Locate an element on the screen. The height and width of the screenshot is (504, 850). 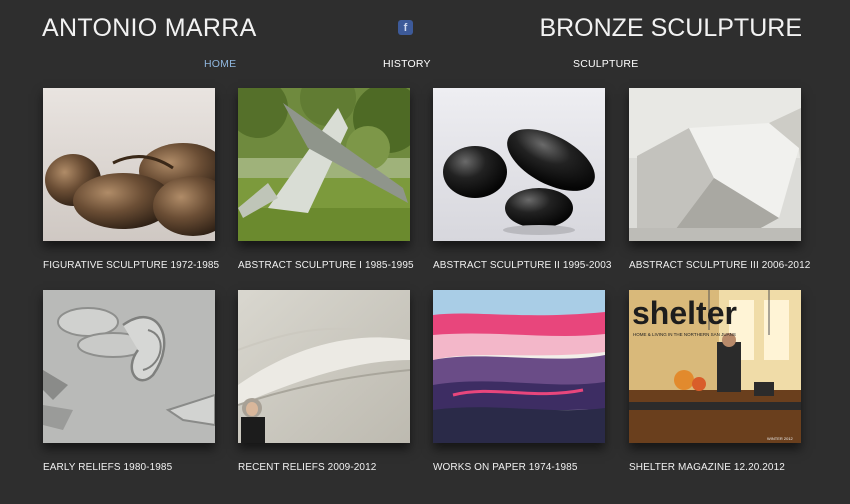
gallery-item-abstract-sculpture-i: ABSTRACT SCULPTURE I 1985-1995 is located at coordinates (326, 179).